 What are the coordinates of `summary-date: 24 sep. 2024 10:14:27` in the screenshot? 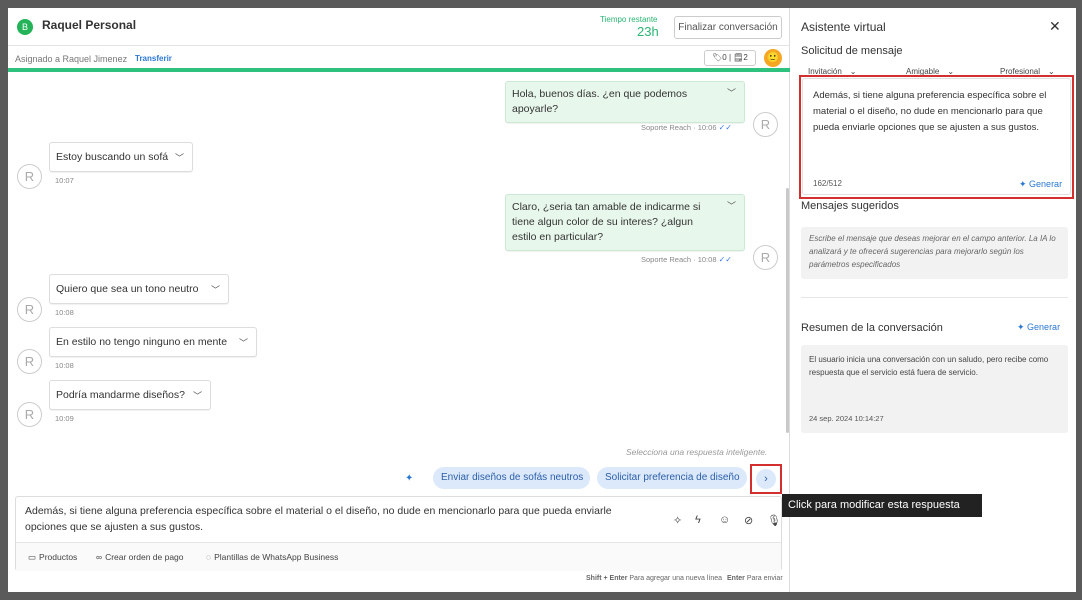 It's located at (846, 418).